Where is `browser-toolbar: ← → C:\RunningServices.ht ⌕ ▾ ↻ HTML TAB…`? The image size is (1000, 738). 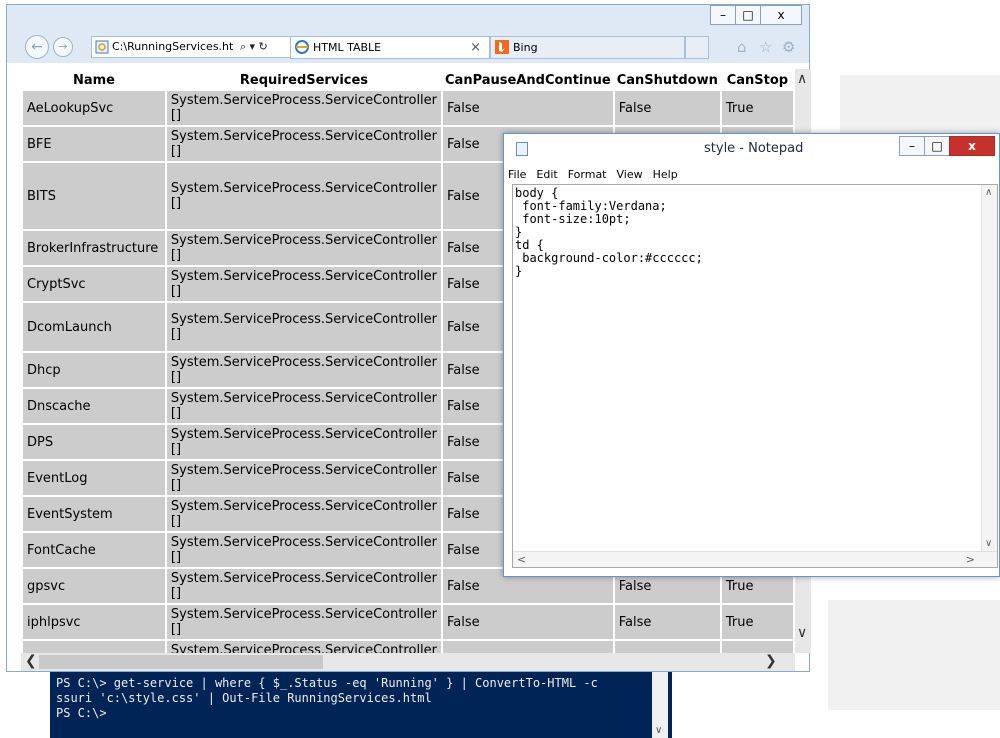
browser-toolbar: ← → C:\RunningServices.ht ⌕ ▾ ↻ HTML TAB… is located at coordinates (408, 47).